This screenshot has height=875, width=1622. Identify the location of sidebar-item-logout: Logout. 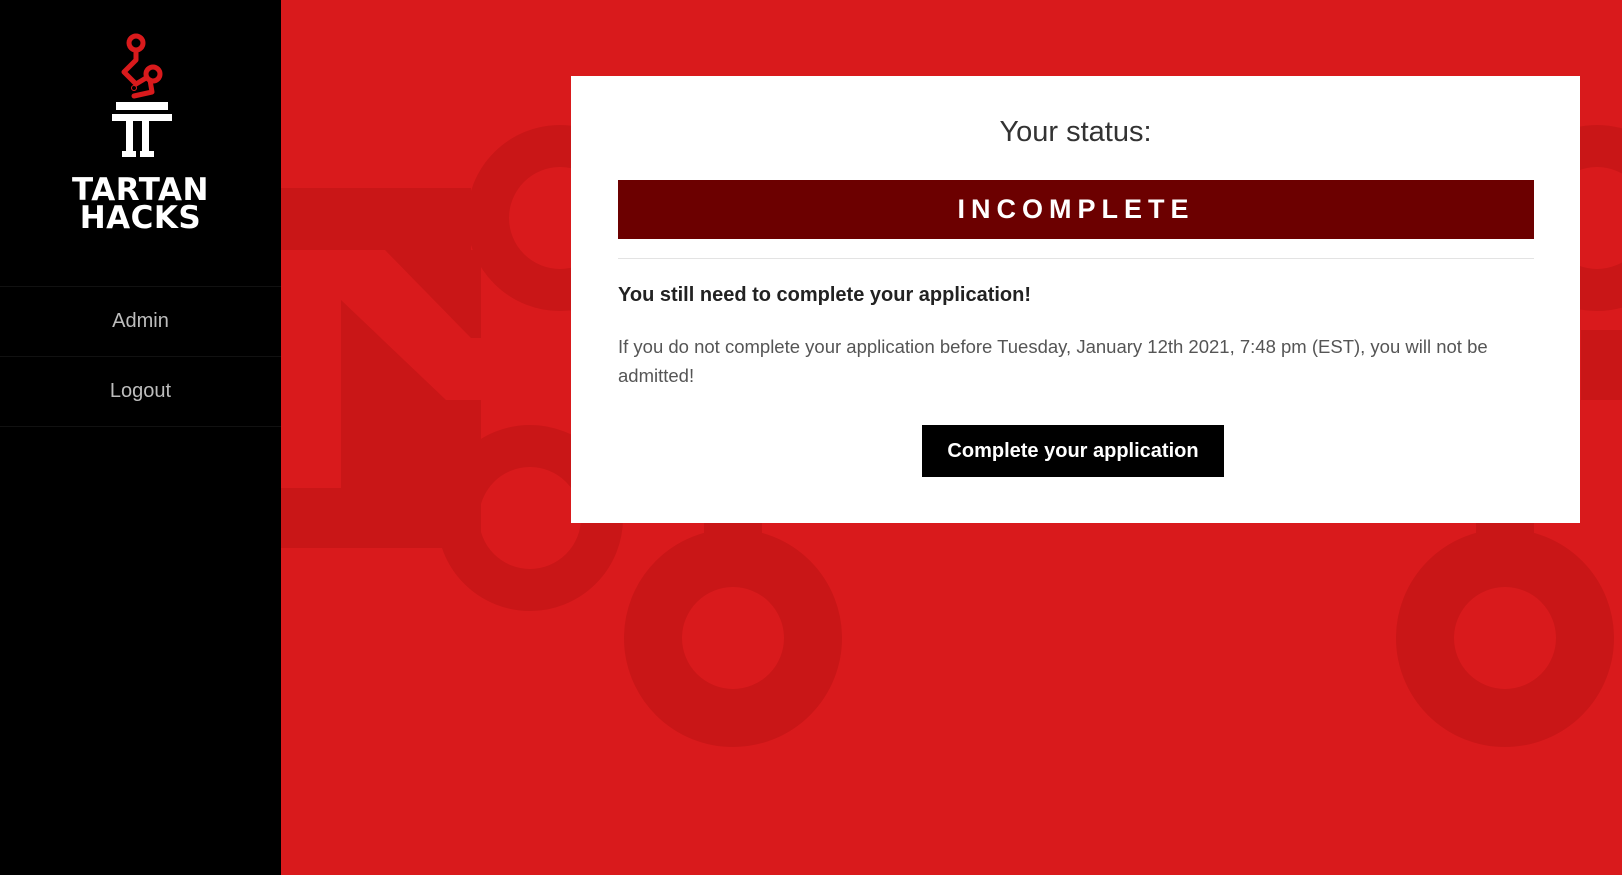
(140, 392).